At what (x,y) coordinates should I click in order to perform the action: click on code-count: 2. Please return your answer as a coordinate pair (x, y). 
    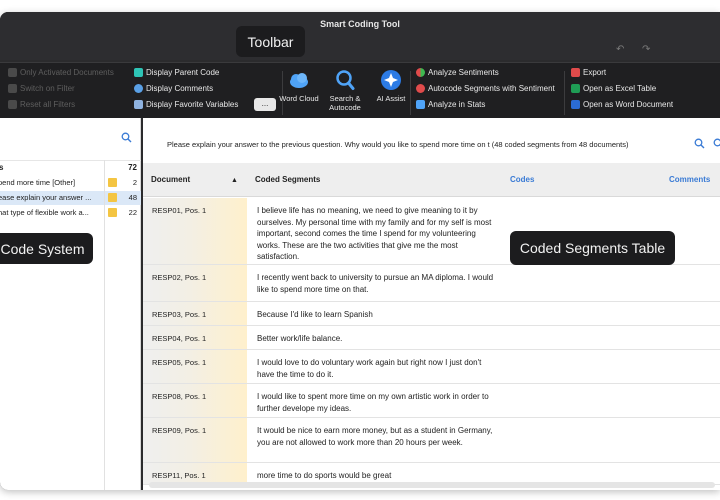
    Looking at the image, I should click on (134, 182).